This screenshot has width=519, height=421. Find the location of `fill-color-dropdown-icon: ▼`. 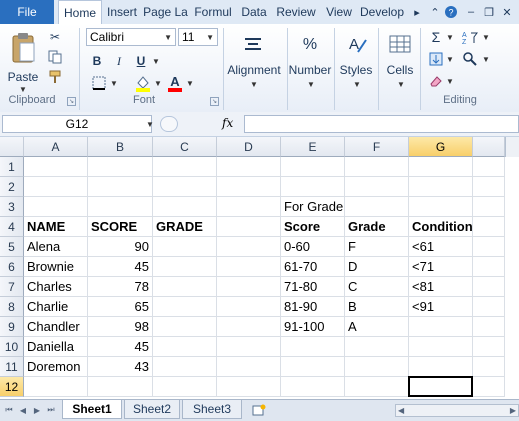

fill-color-dropdown-icon: ▼ is located at coordinates (158, 83).